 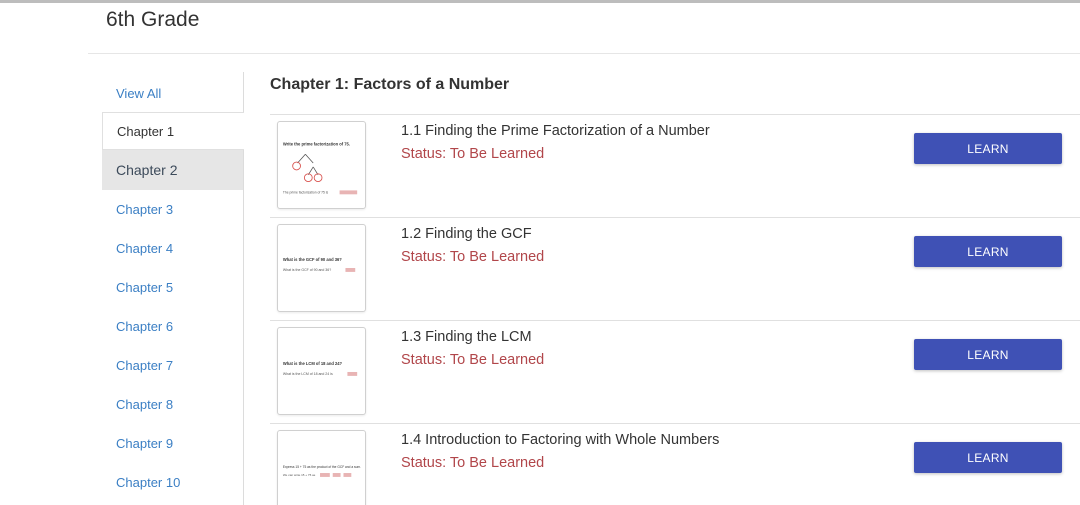 I want to click on sidebar-item-chapter-7: Chapter 7, so click(x=172, y=365).